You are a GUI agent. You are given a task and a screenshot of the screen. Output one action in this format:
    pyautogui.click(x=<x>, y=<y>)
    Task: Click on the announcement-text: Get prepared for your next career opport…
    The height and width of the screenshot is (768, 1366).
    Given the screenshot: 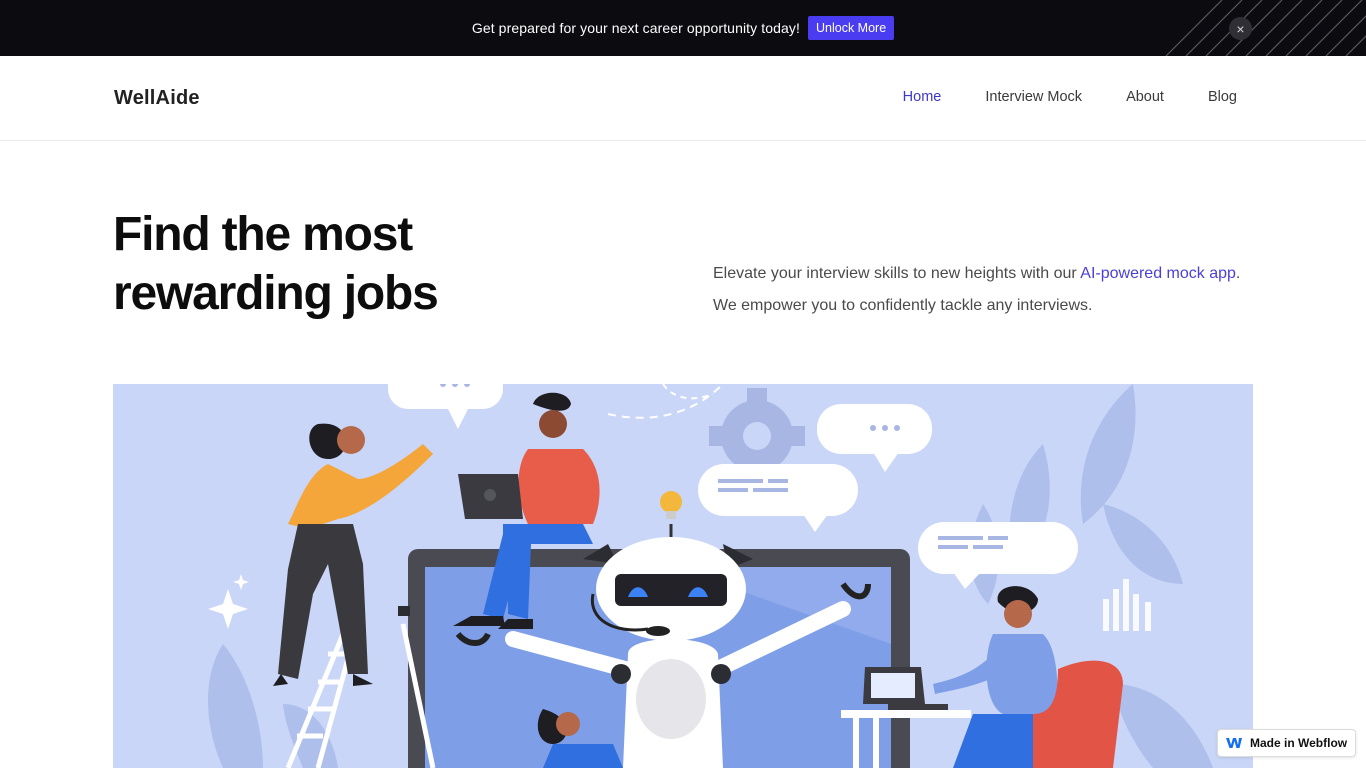 What is the action you would take?
    pyautogui.click(x=635, y=28)
    